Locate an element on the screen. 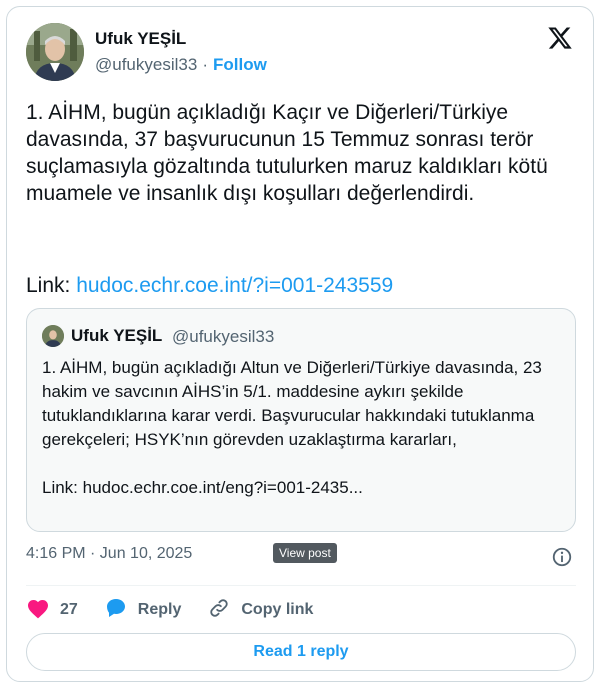 The image size is (600, 690). like-count: 27 is located at coordinates (69, 609).